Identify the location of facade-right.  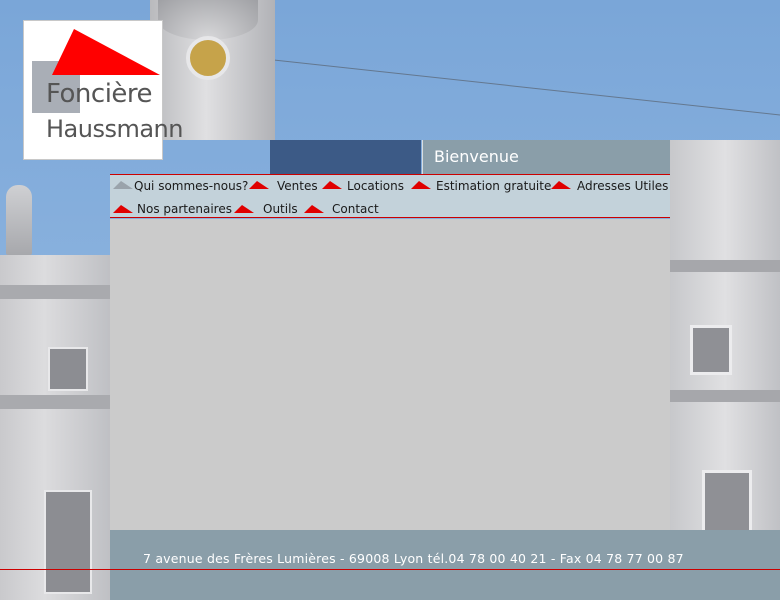
(725, 338).